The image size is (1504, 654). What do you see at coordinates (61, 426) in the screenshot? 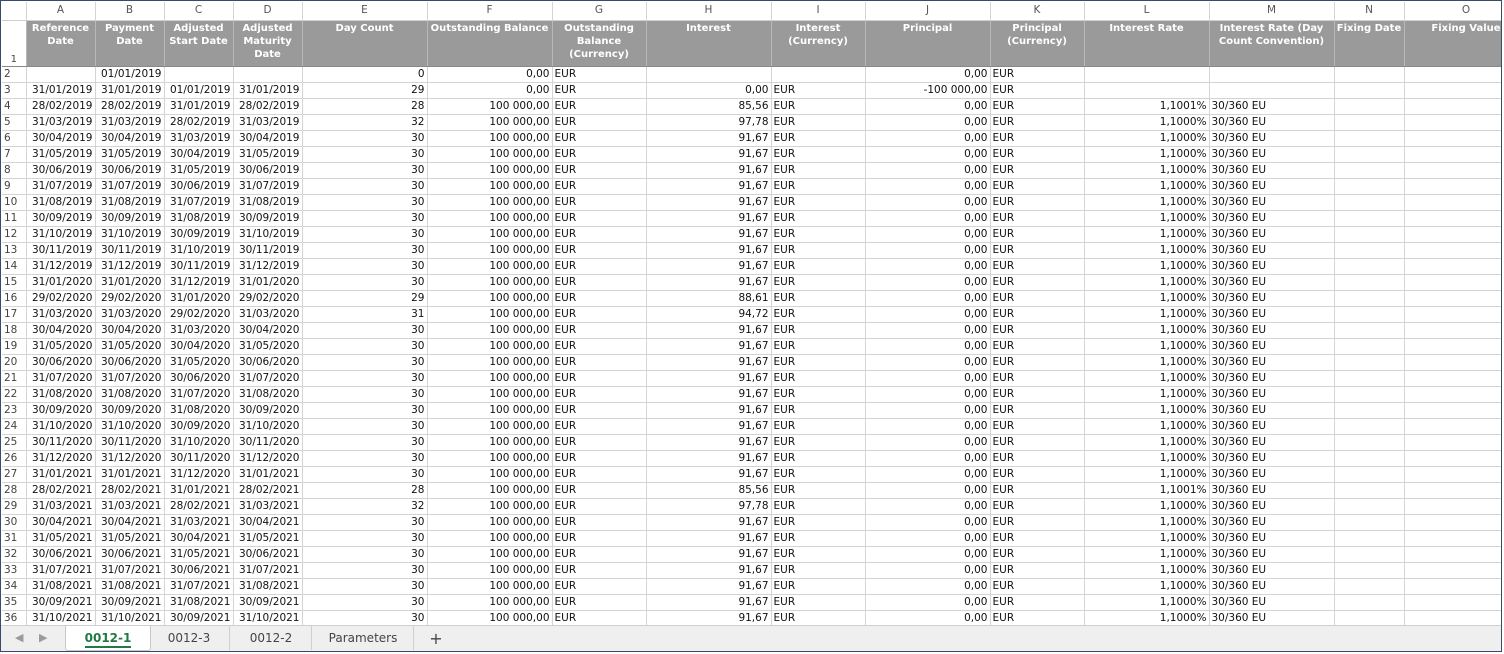
I see `cell-a: 31/10/2020` at bounding box center [61, 426].